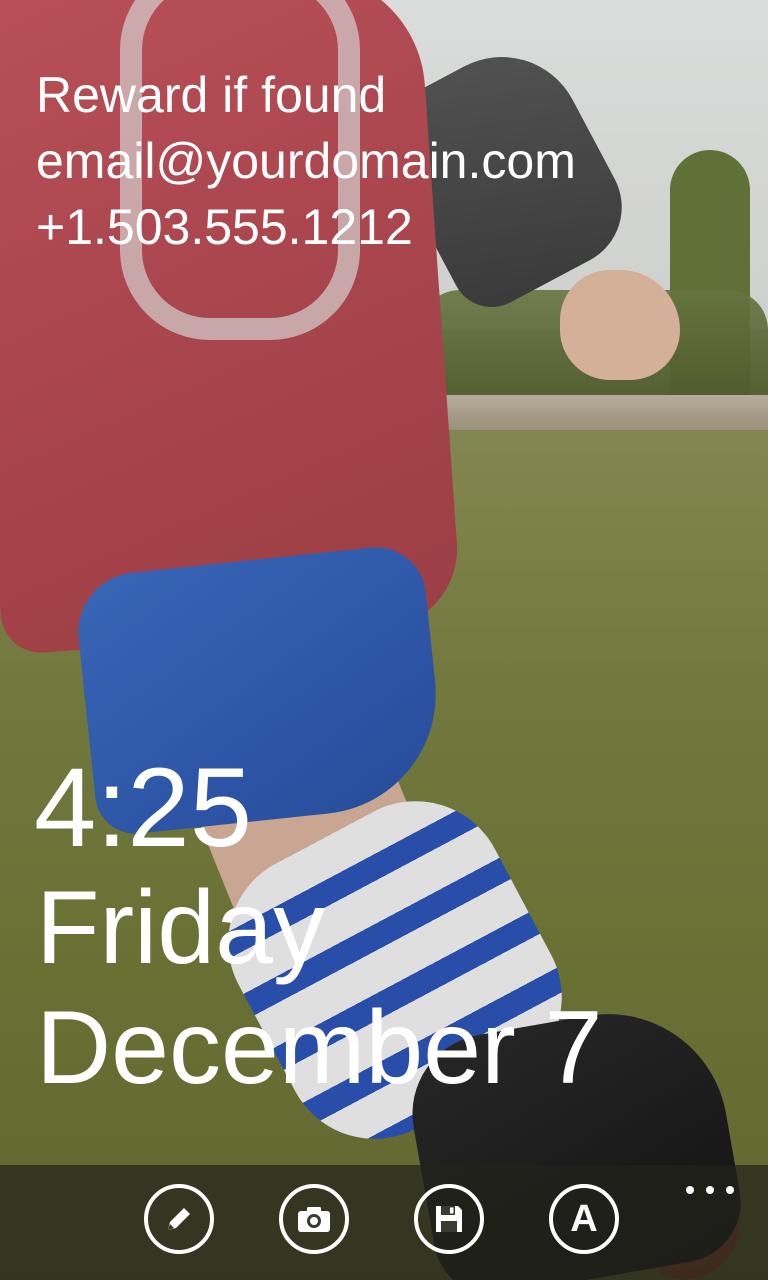  Describe the element at coordinates (319, 1048) in the screenshot. I see `clock-date: December 7` at that location.